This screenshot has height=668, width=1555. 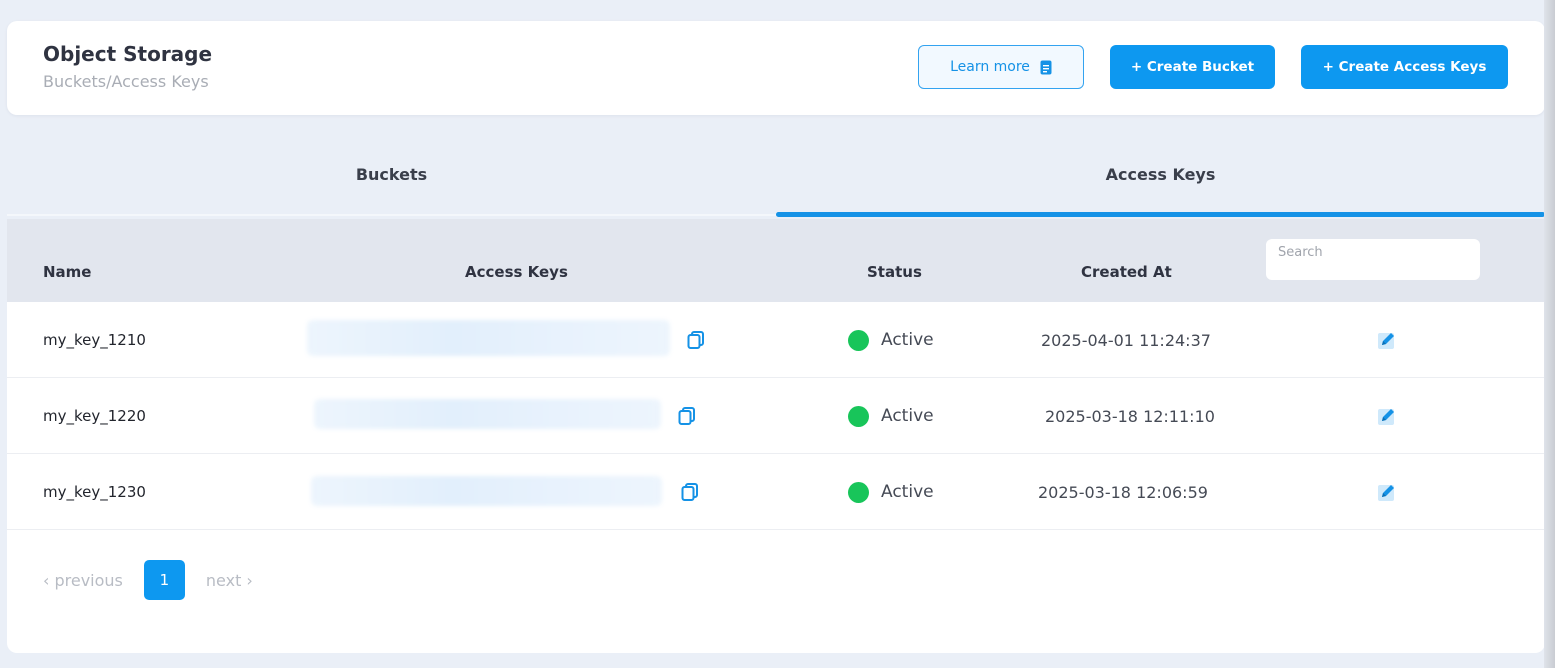 I want to click on created-at: 2025-03-18 12:11:10, so click(x=1130, y=416).